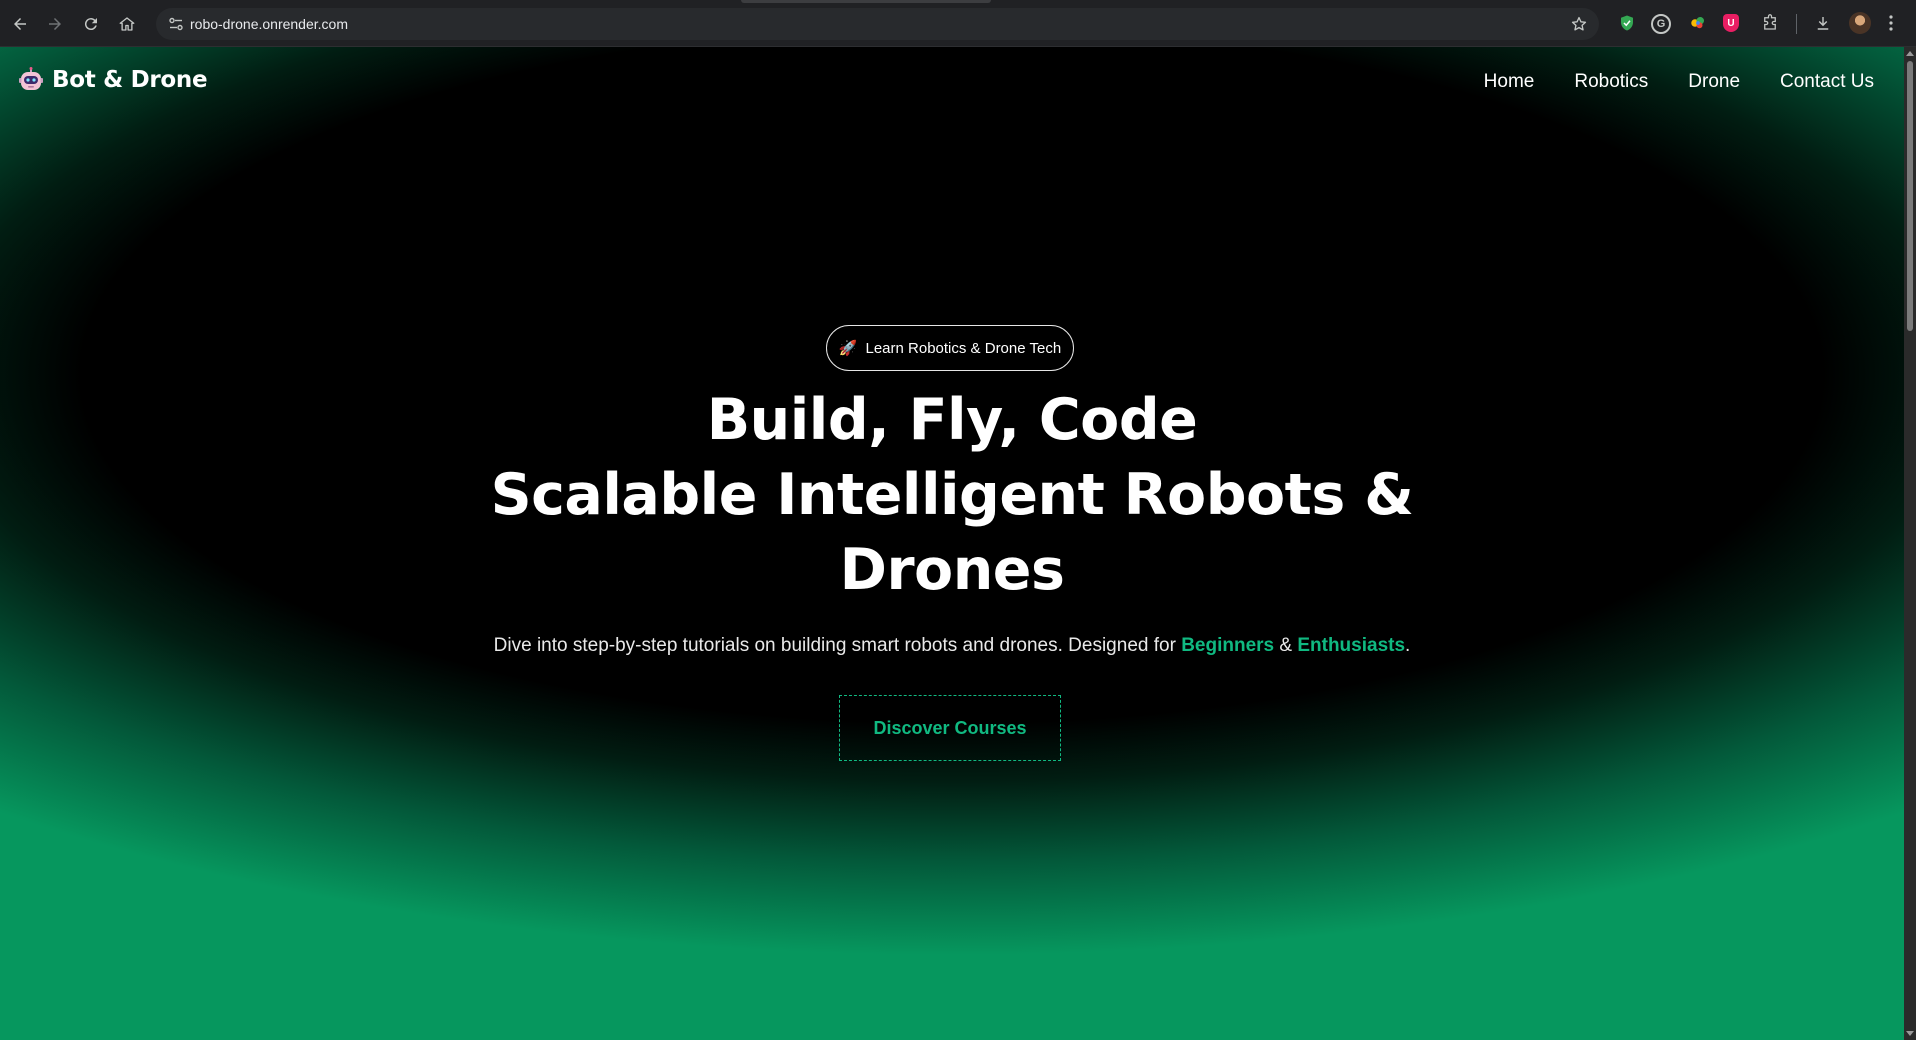 The width and height of the screenshot is (1916, 1040). Describe the element at coordinates (1698, 23) in the screenshot. I see `colorful-extension-icon` at that location.